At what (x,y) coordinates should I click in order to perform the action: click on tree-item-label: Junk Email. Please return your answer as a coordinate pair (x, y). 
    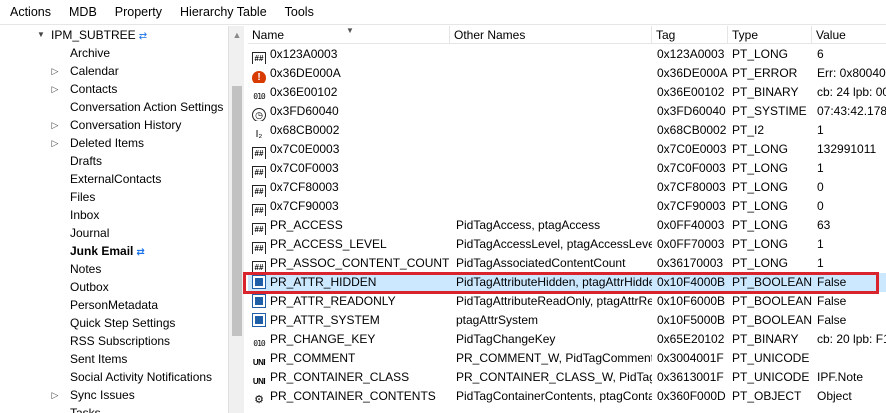
    Looking at the image, I should click on (102, 251).